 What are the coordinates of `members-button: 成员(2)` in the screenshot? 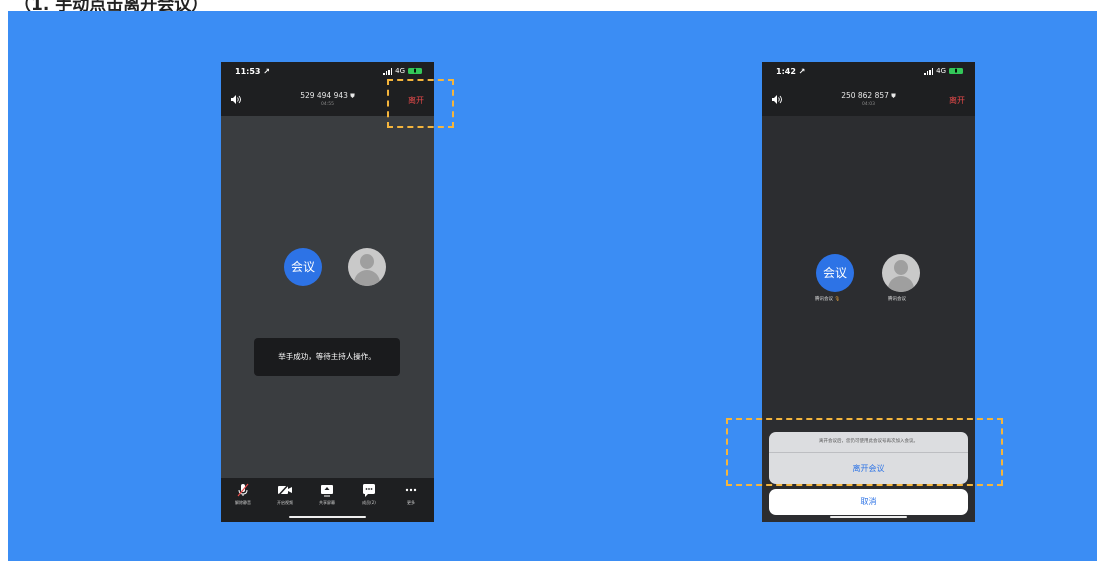 It's located at (369, 494).